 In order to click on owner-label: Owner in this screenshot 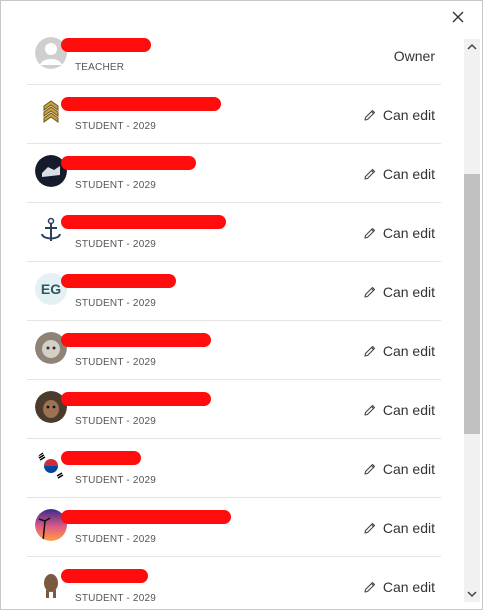, I will do `click(414, 56)`.